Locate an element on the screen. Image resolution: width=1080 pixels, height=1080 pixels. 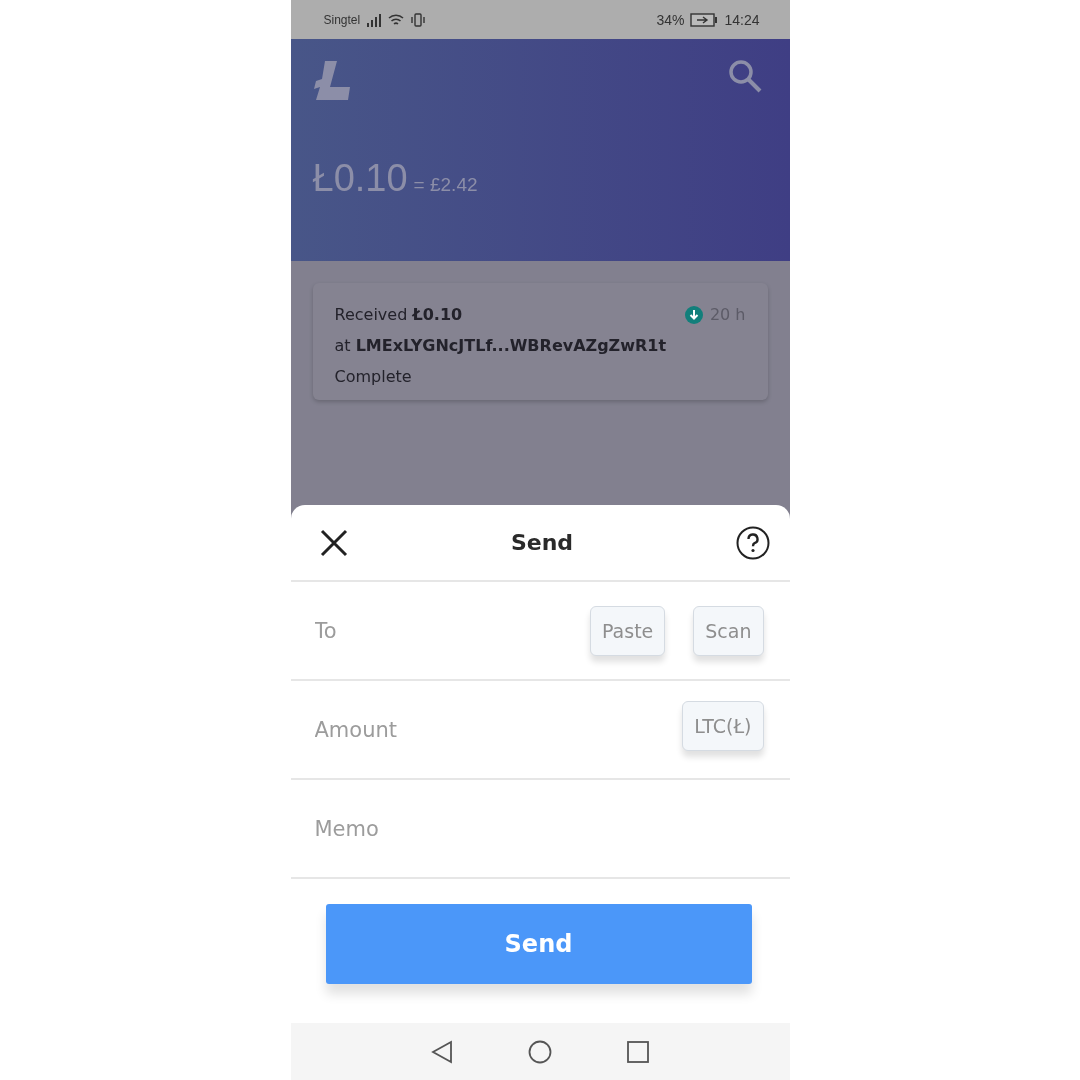
field-button: Paste is located at coordinates (628, 630).